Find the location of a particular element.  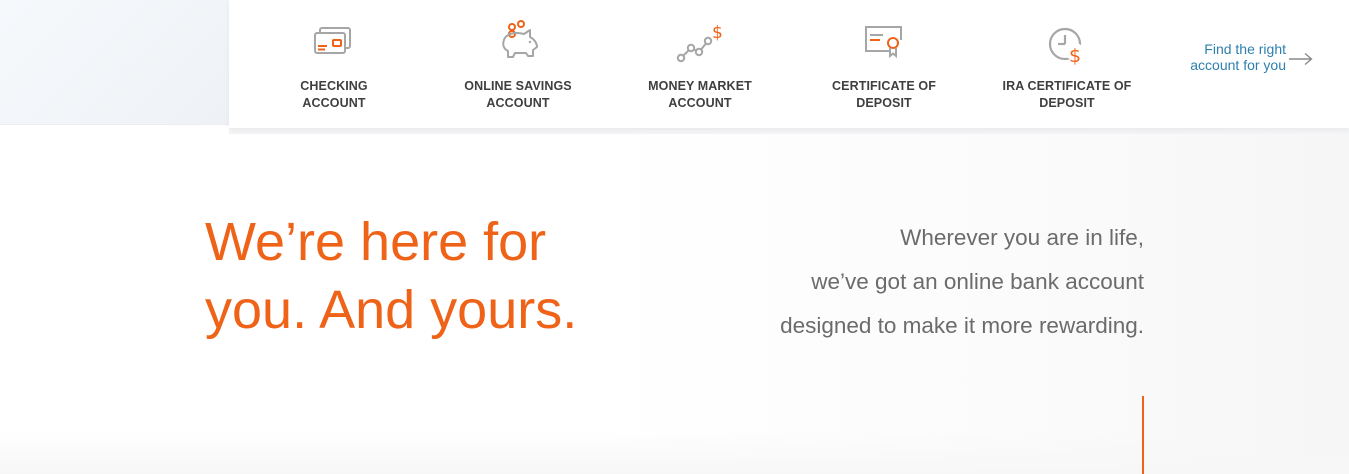

nav-label-money-market: MONEY MARKET ACCOUNT is located at coordinates (700, 94).